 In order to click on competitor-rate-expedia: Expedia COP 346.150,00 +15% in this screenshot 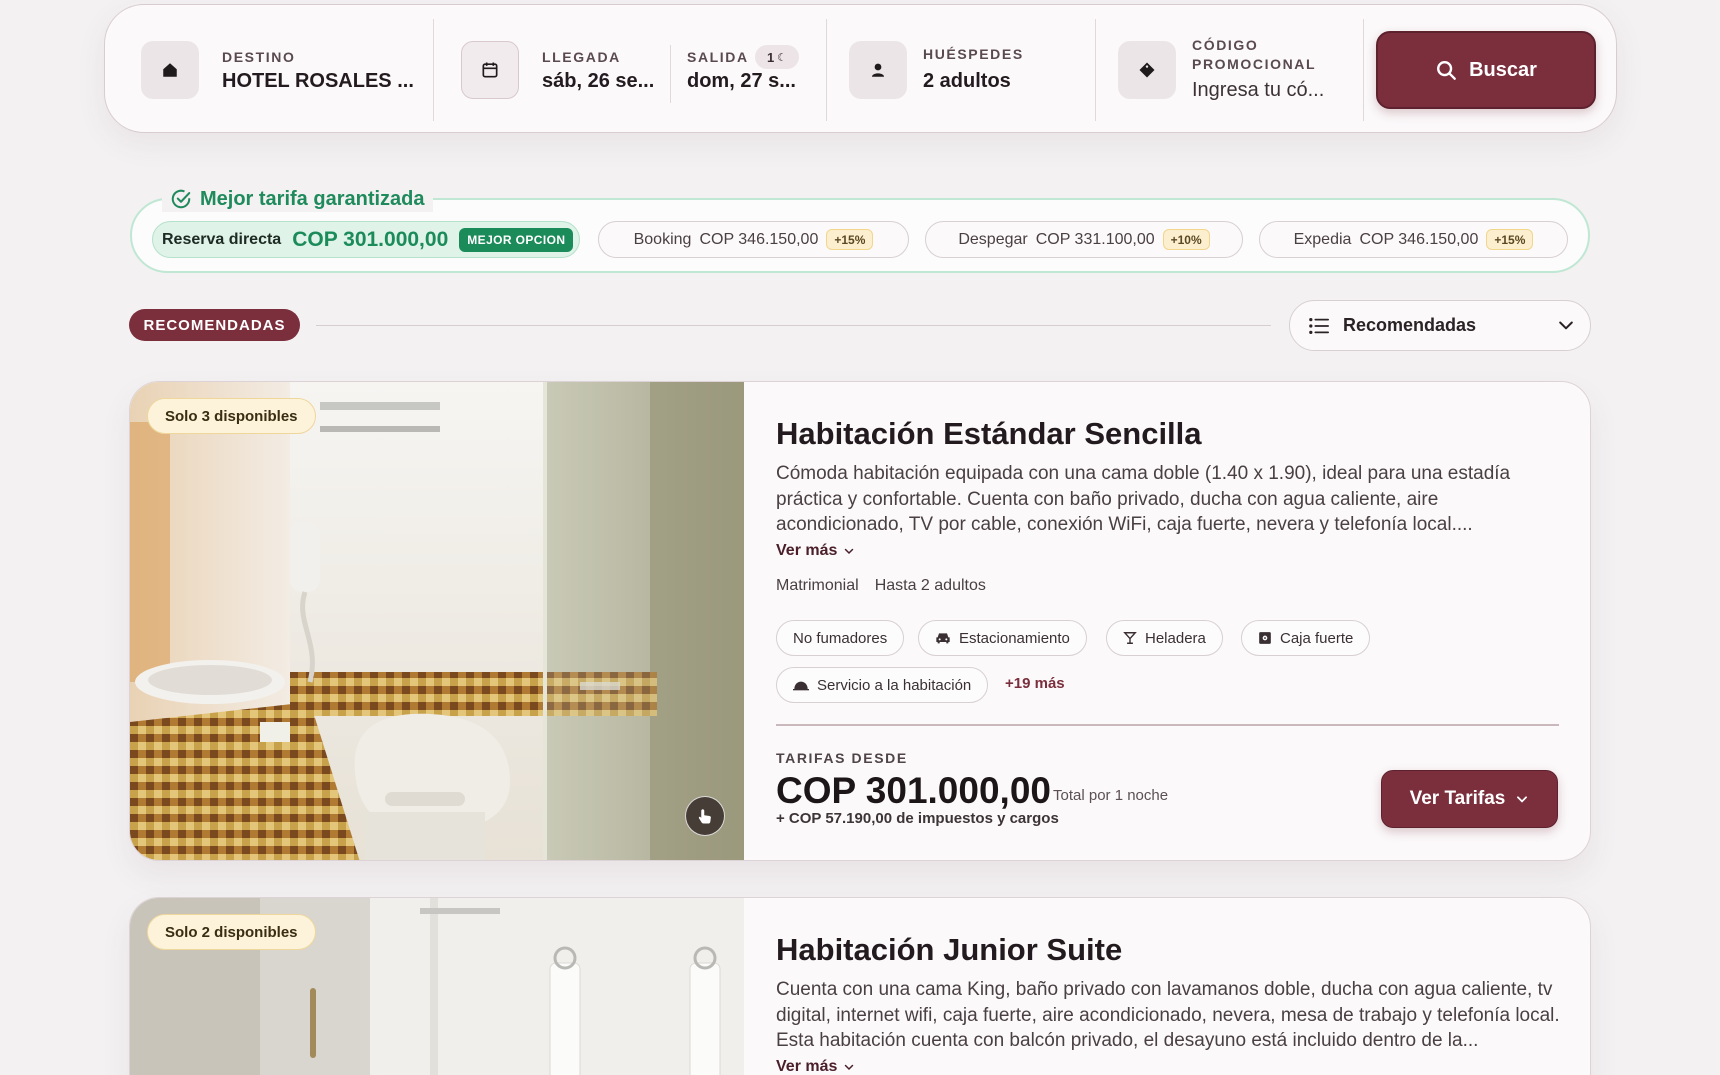, I will do `click(1413, 239)`.